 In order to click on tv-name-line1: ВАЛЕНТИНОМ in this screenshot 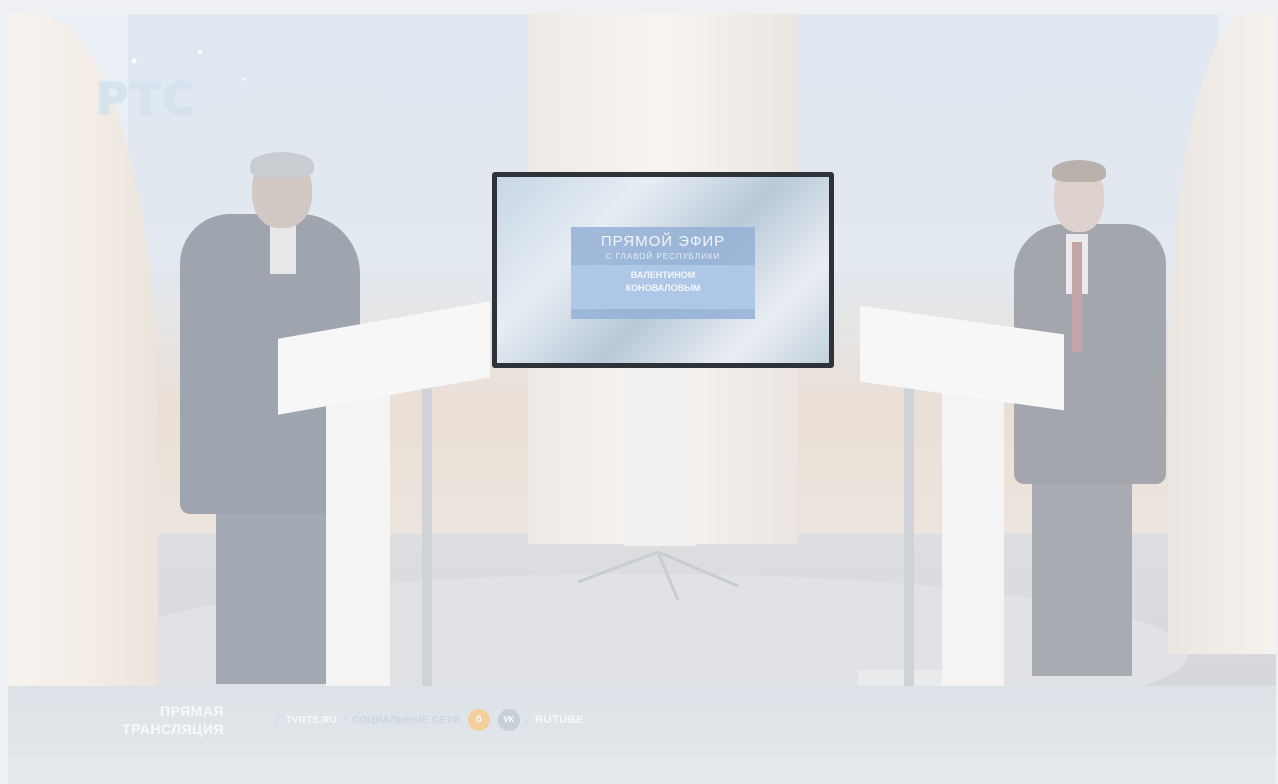, I will do `click(663, 275)`.